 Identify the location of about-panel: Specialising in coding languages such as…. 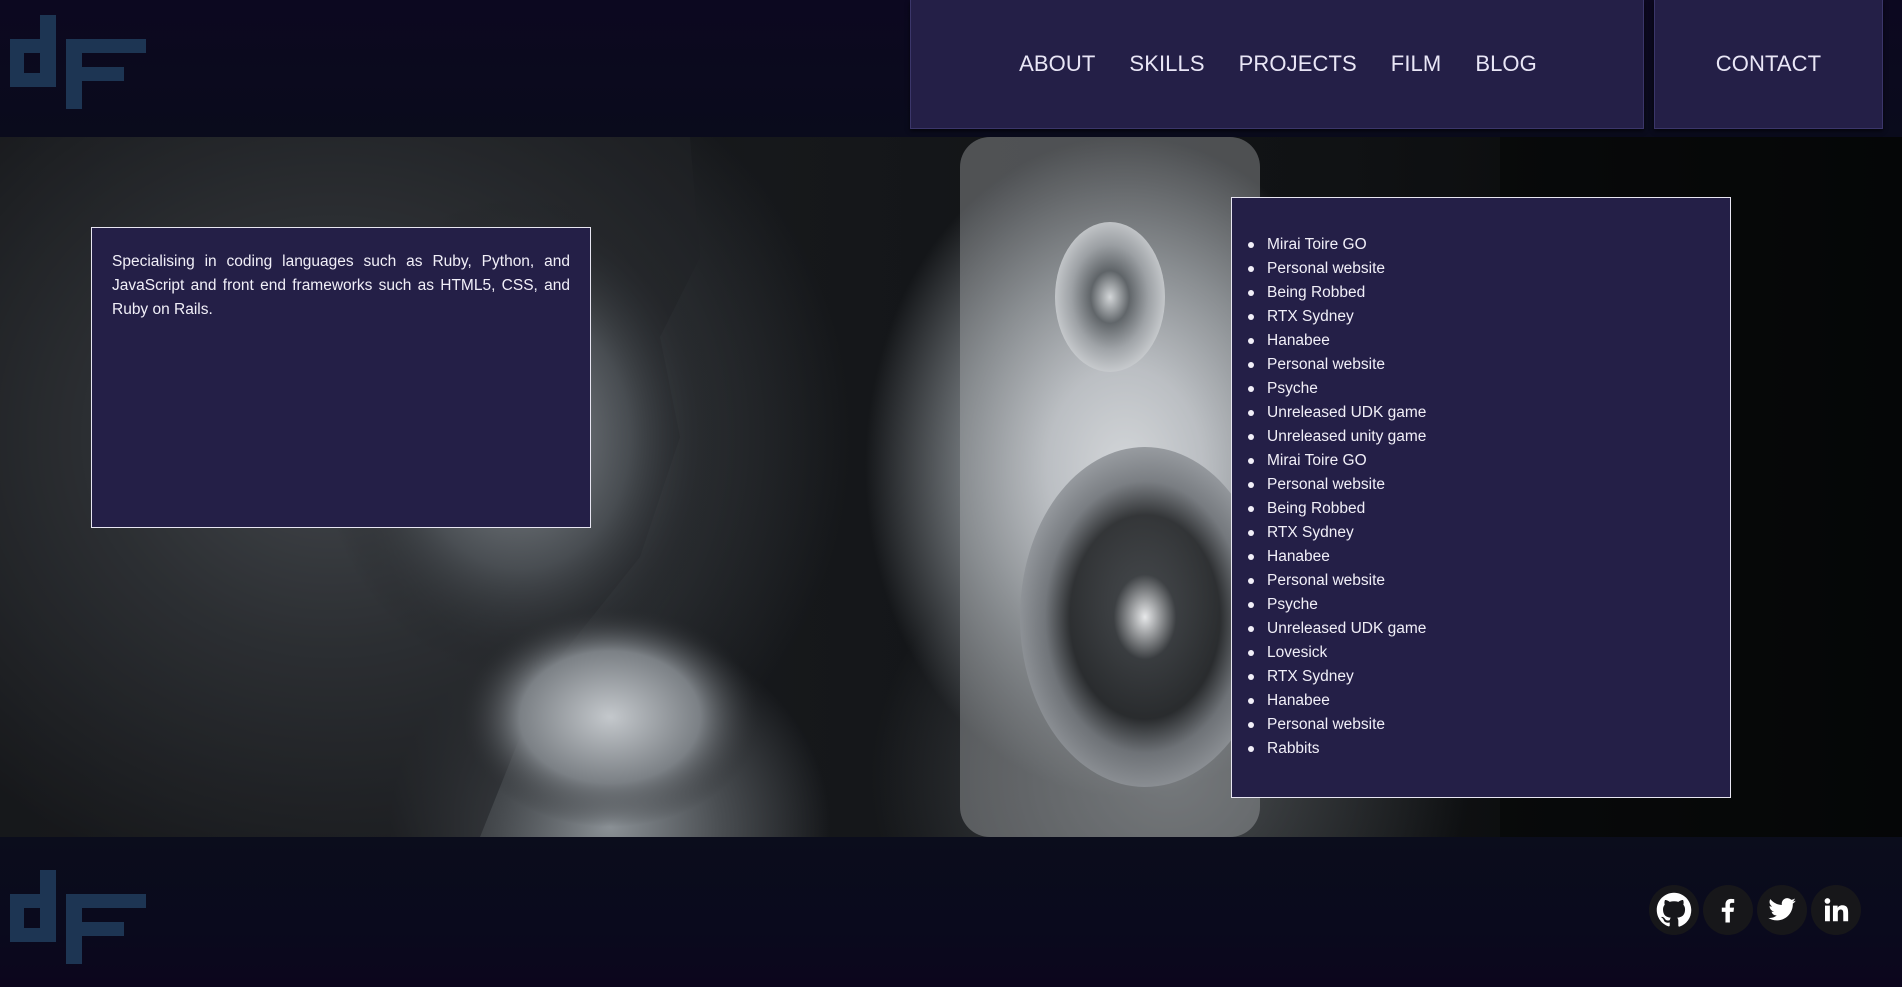
(341, 377).